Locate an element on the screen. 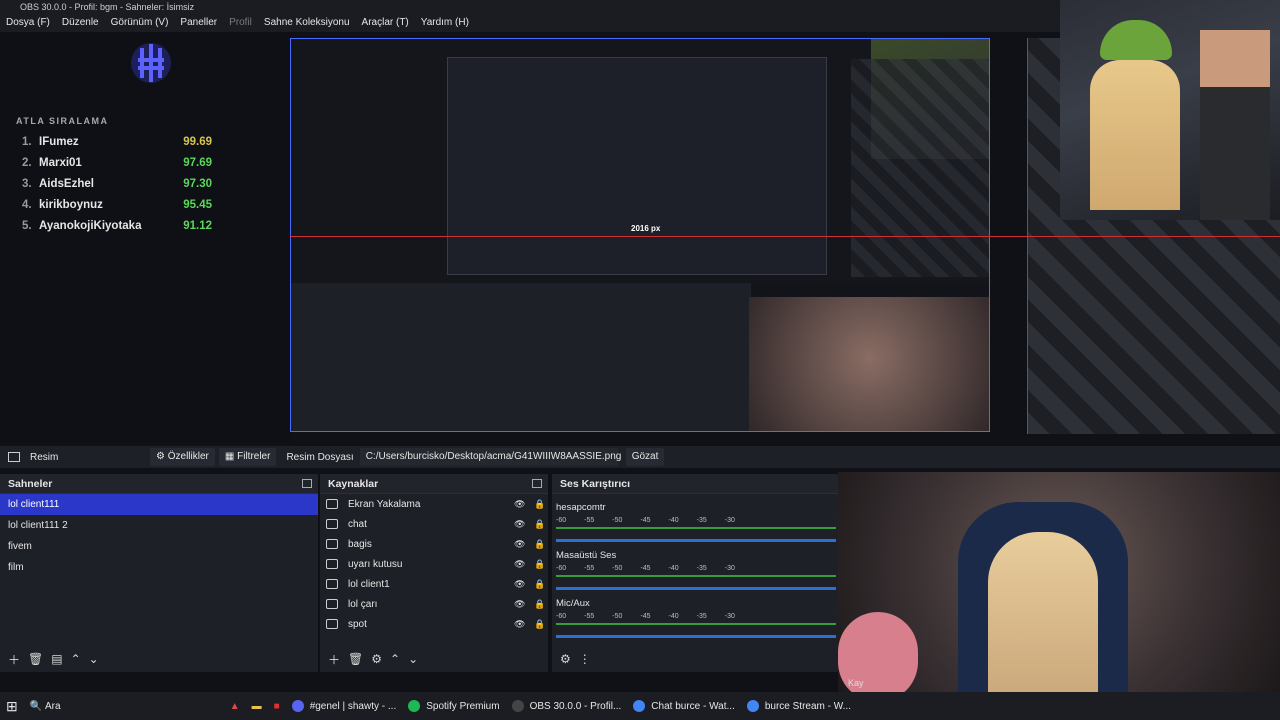 The image size is (1280, 720). image-icon is located at coordinates (14, 457).